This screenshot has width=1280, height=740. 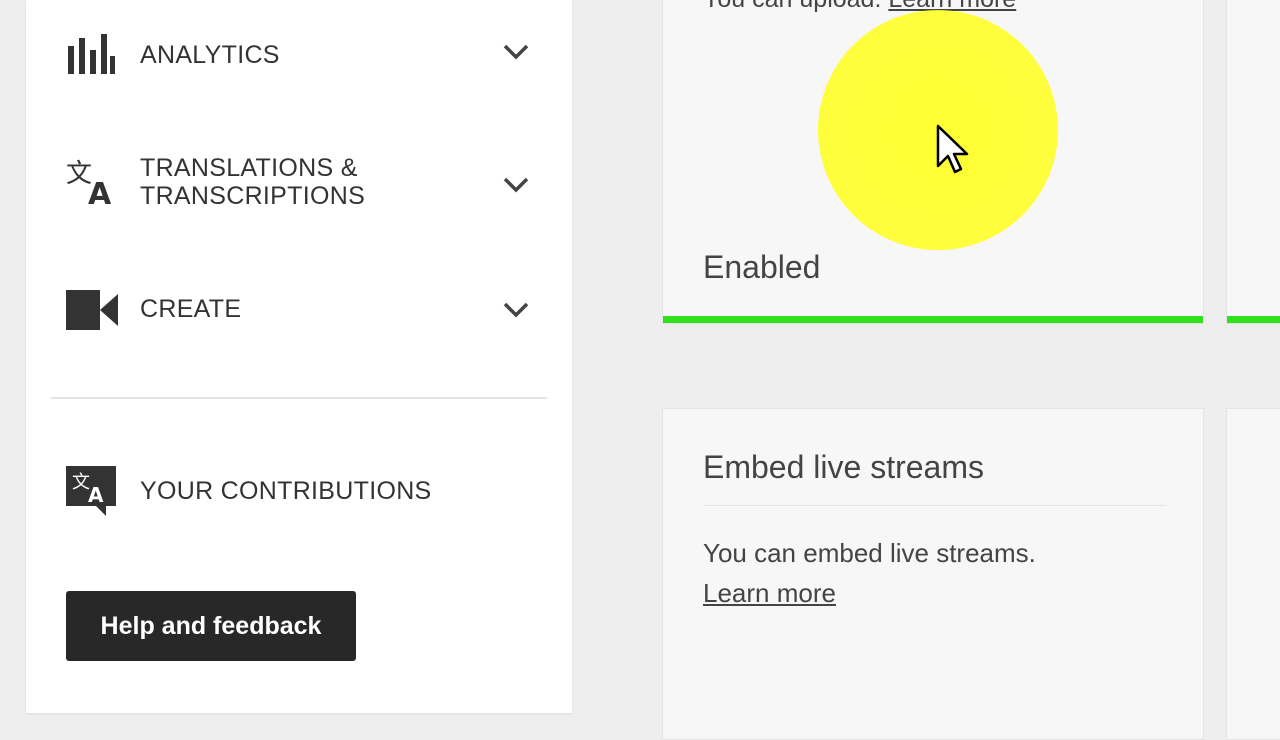 I want to click on sidebar-item-translations: 文 A TRANSLATIONS & TRANSCRIPTIONS, so click(x=299, y=182).